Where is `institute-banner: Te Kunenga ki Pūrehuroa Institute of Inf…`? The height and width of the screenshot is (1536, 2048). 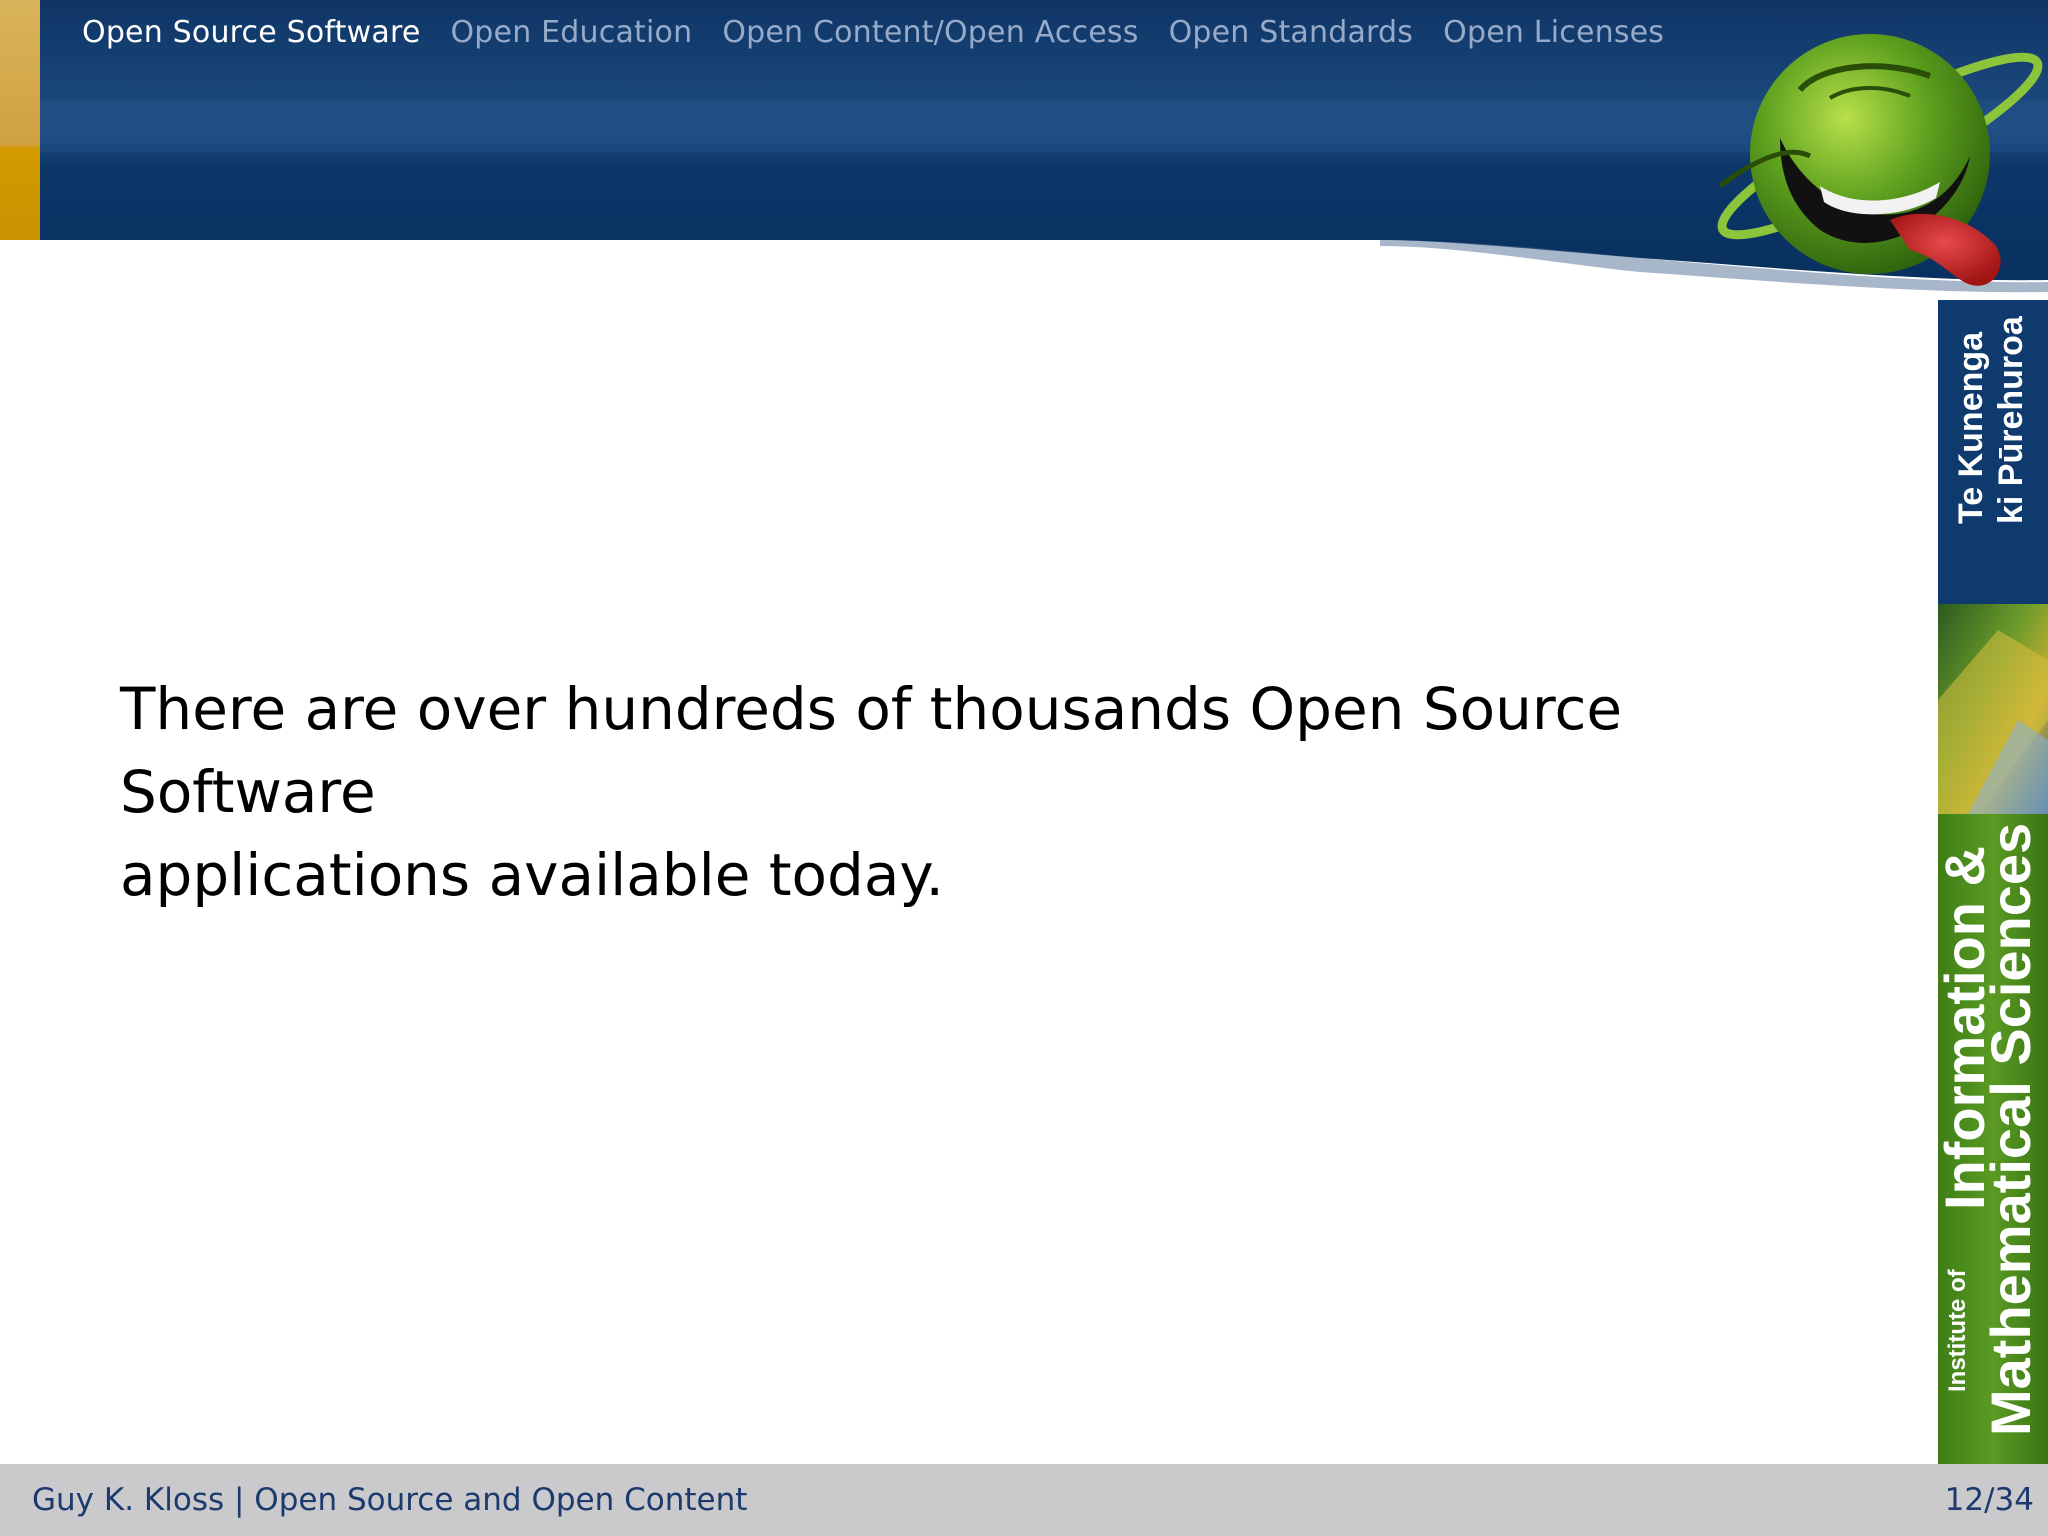 institute-banner: Te Kunenga ki Pūrehuroa Institute of Inf… is located at coordinates (1990, 882).